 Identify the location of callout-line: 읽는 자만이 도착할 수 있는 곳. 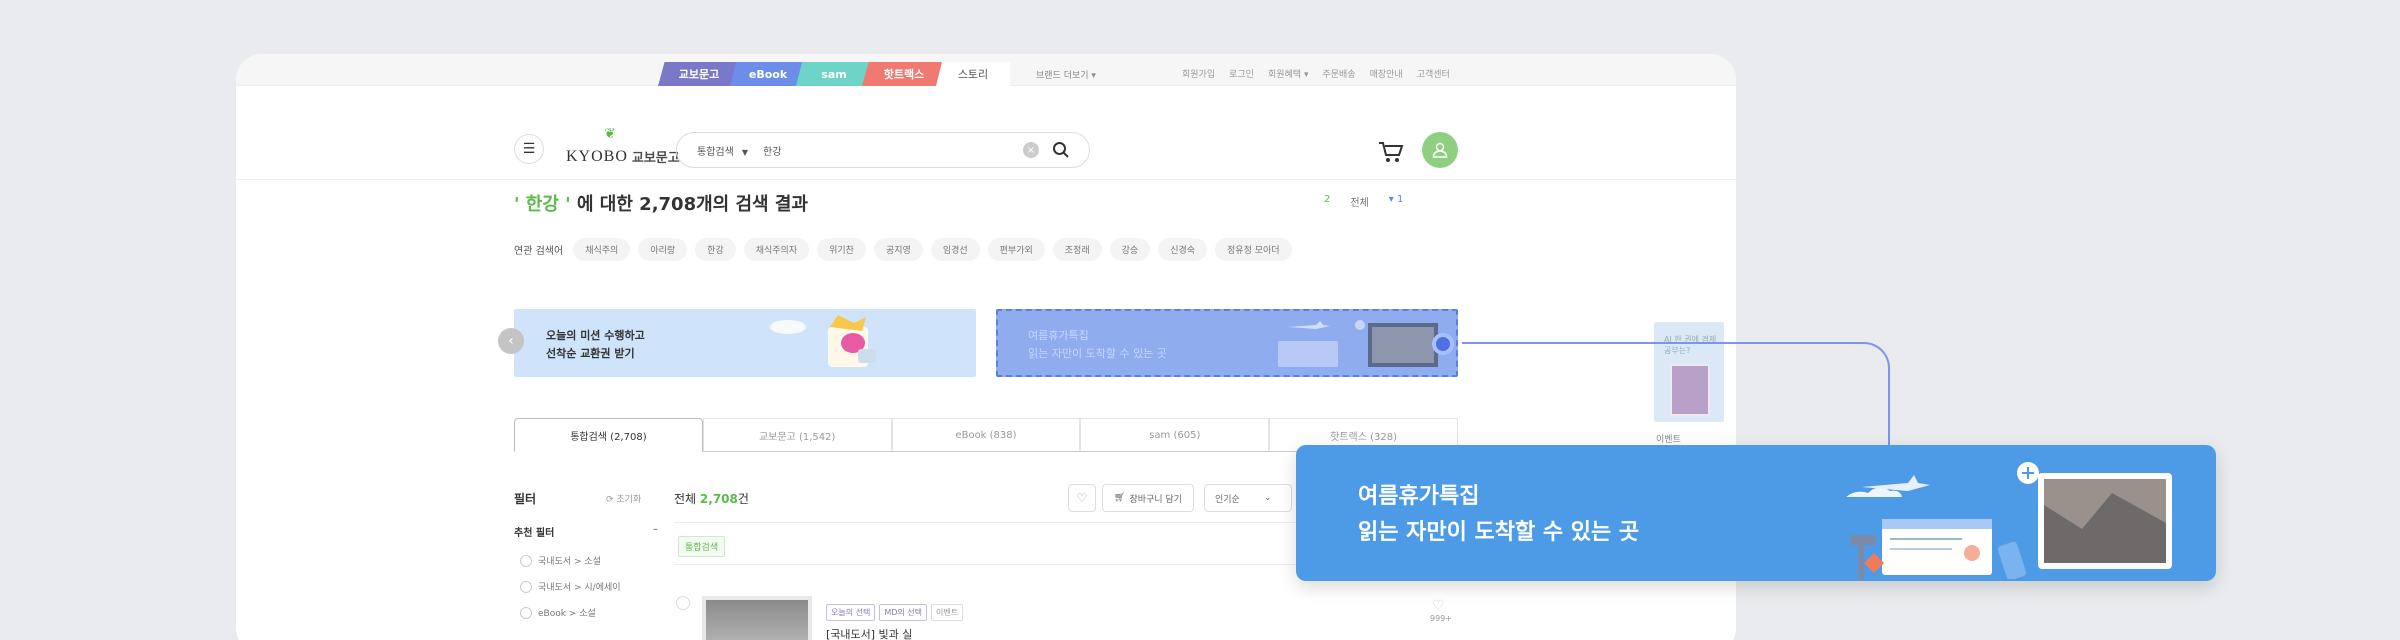
(1499, 532).